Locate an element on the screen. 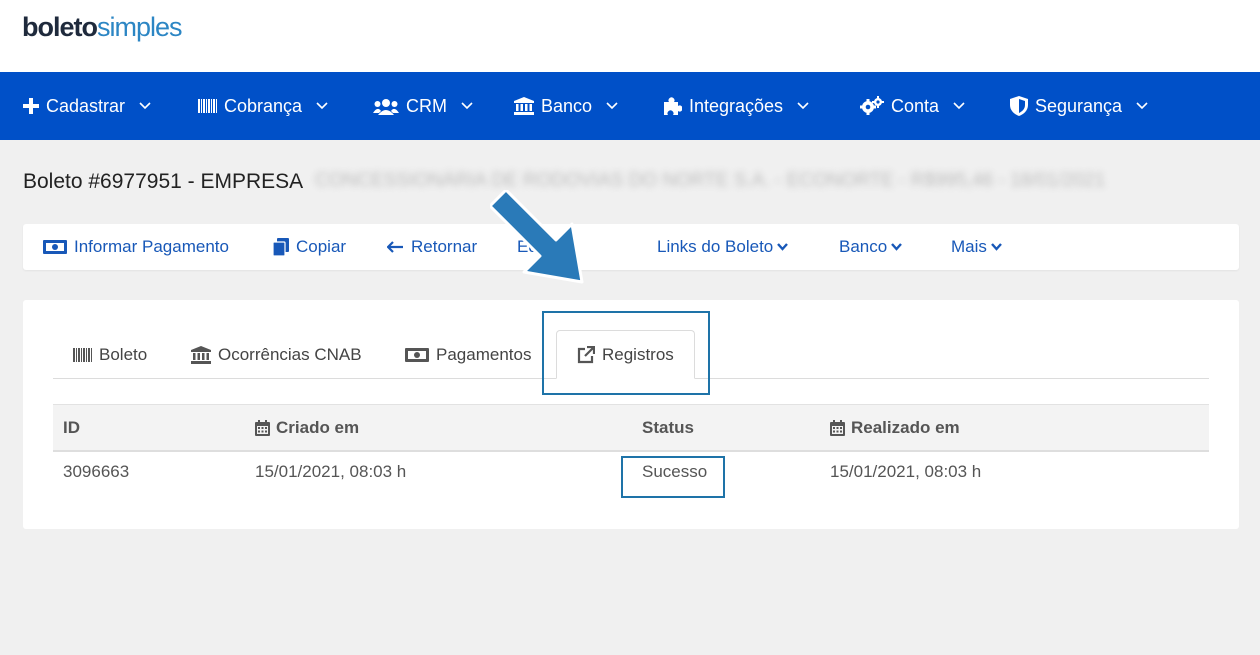 Image resolution: width=1260 pixels, height=655 pixels. mais-dropdown: Mais is located at coordinates (976, 247).